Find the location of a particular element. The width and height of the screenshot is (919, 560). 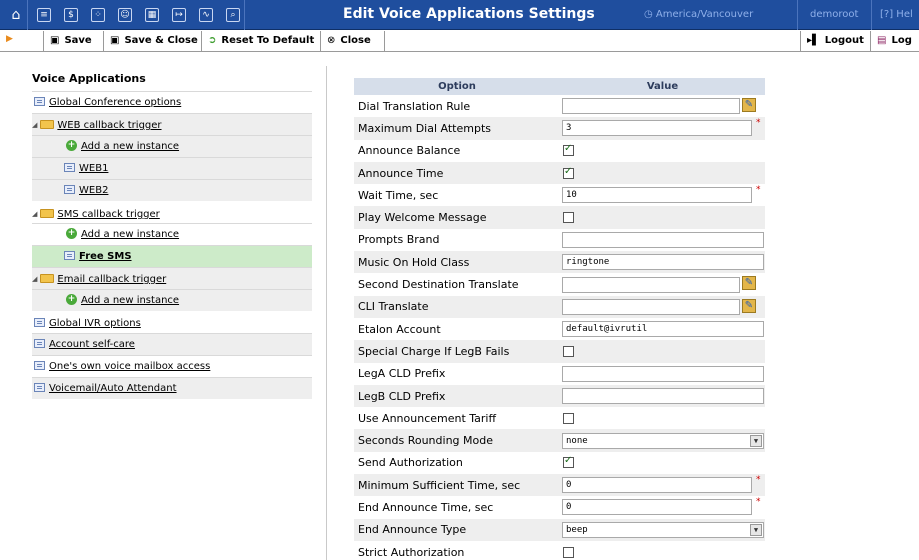

tree-item-label: Email callback trigger is located at coordinates (111, 279).